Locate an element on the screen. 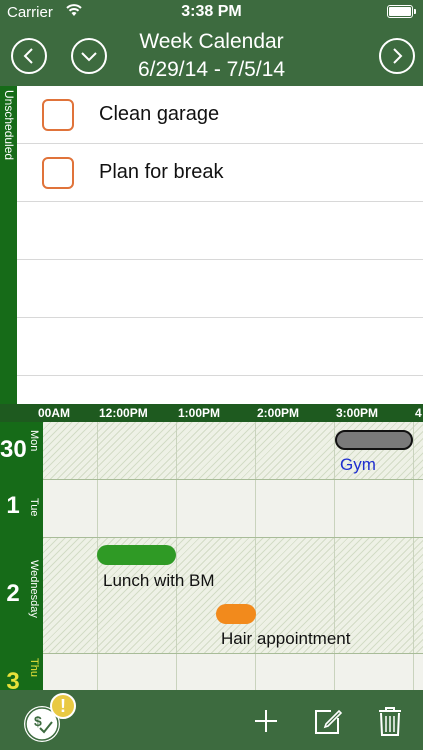 The image size is (423, 750). timeline-header: 00AM 12:00PM 1:00PM 2:00PM 3:00PM 4 is located at coordinates (211, 413).